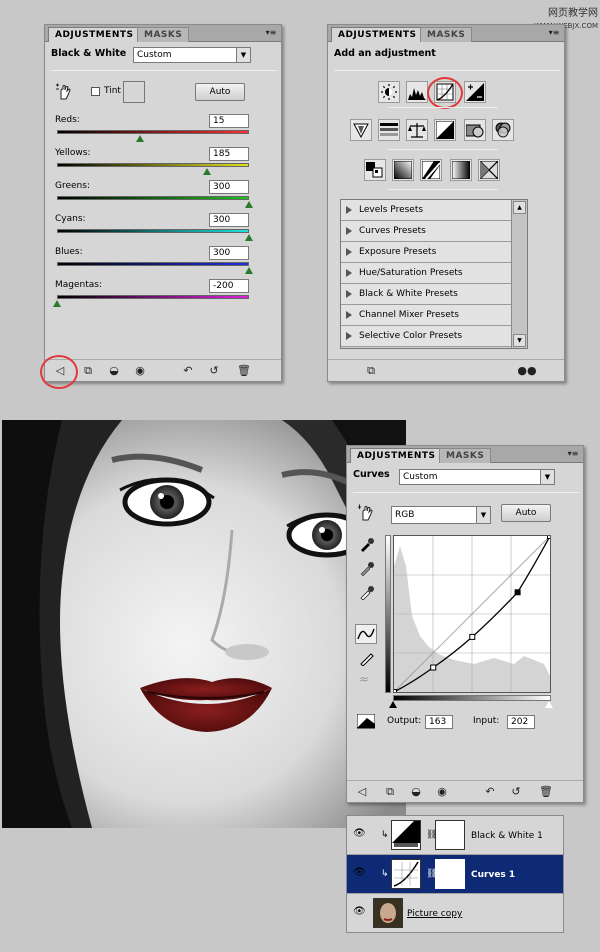 The width and height of the screenshot is (600, 952). What do you see at coordinates (426, 294) in the screenshot?
I see `list-item: Black & White Presets` at bounding box center [426, 294].